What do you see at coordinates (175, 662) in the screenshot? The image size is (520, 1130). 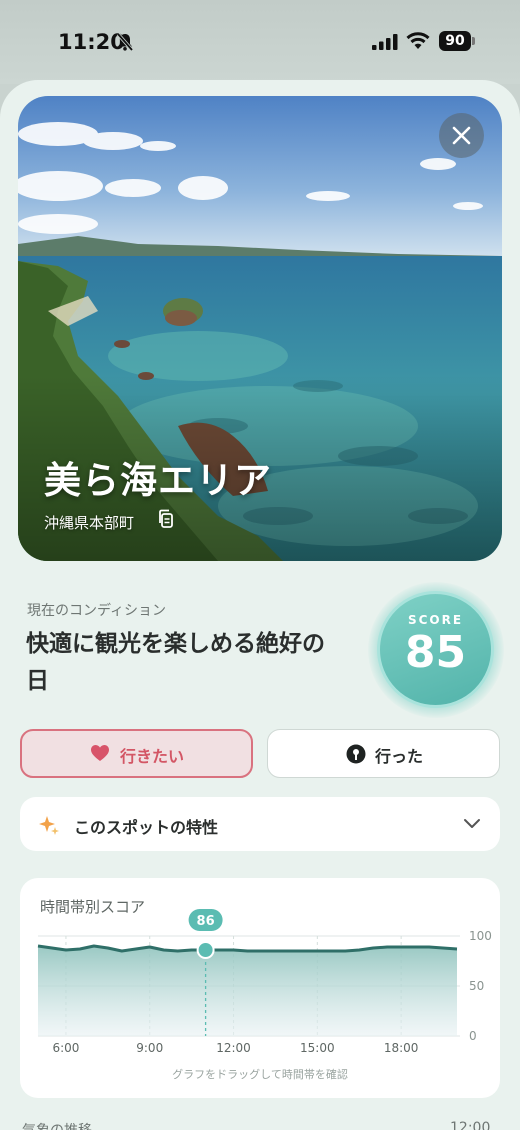 I see `condition-title: 快適に観光を楽しめる絶好の日` at bounding box center [175, 662].